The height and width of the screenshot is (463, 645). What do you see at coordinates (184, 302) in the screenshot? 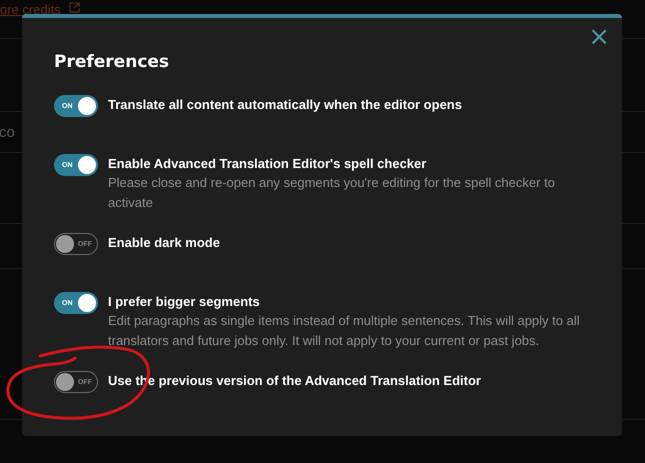
I see `option-label: I prefer bigger segments` at bounding box center [184, 302].